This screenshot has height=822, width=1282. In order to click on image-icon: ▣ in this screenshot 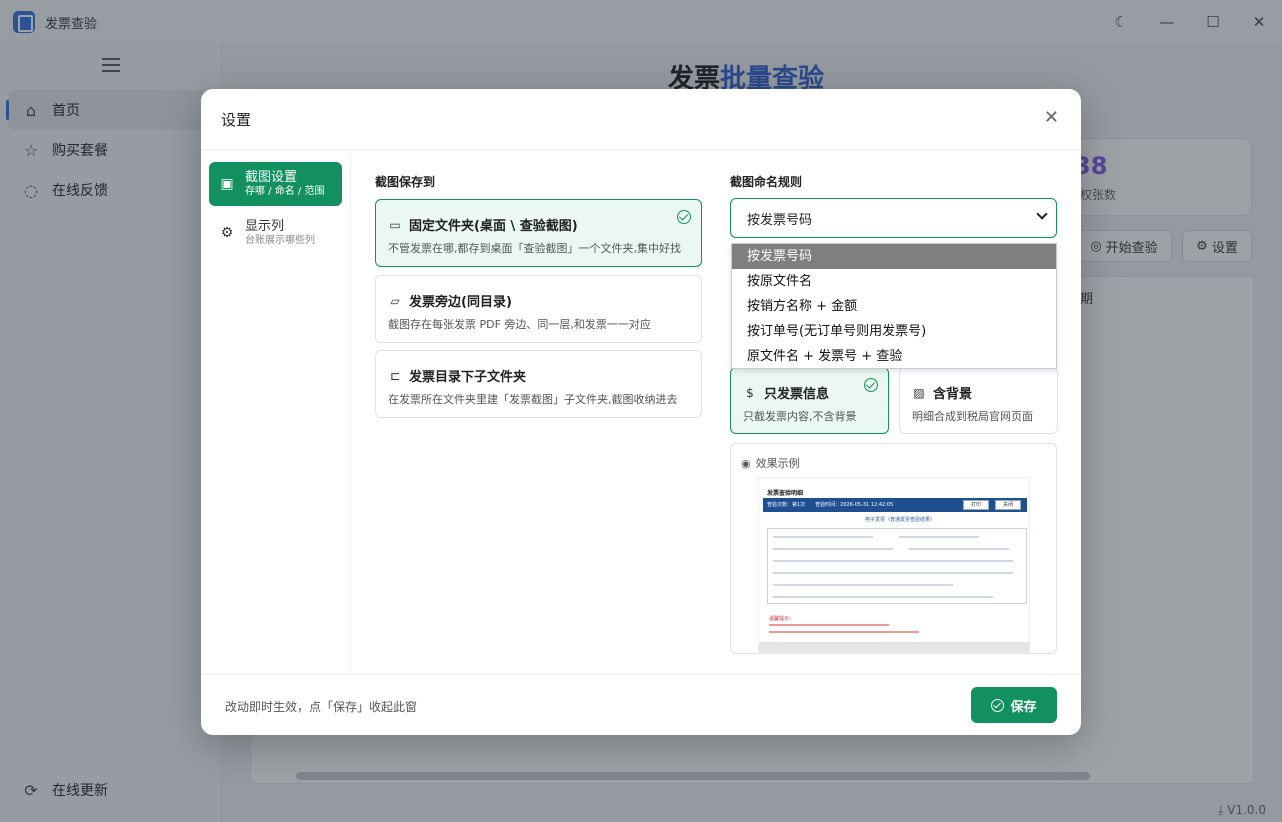, I will do `click(227, 184)`.